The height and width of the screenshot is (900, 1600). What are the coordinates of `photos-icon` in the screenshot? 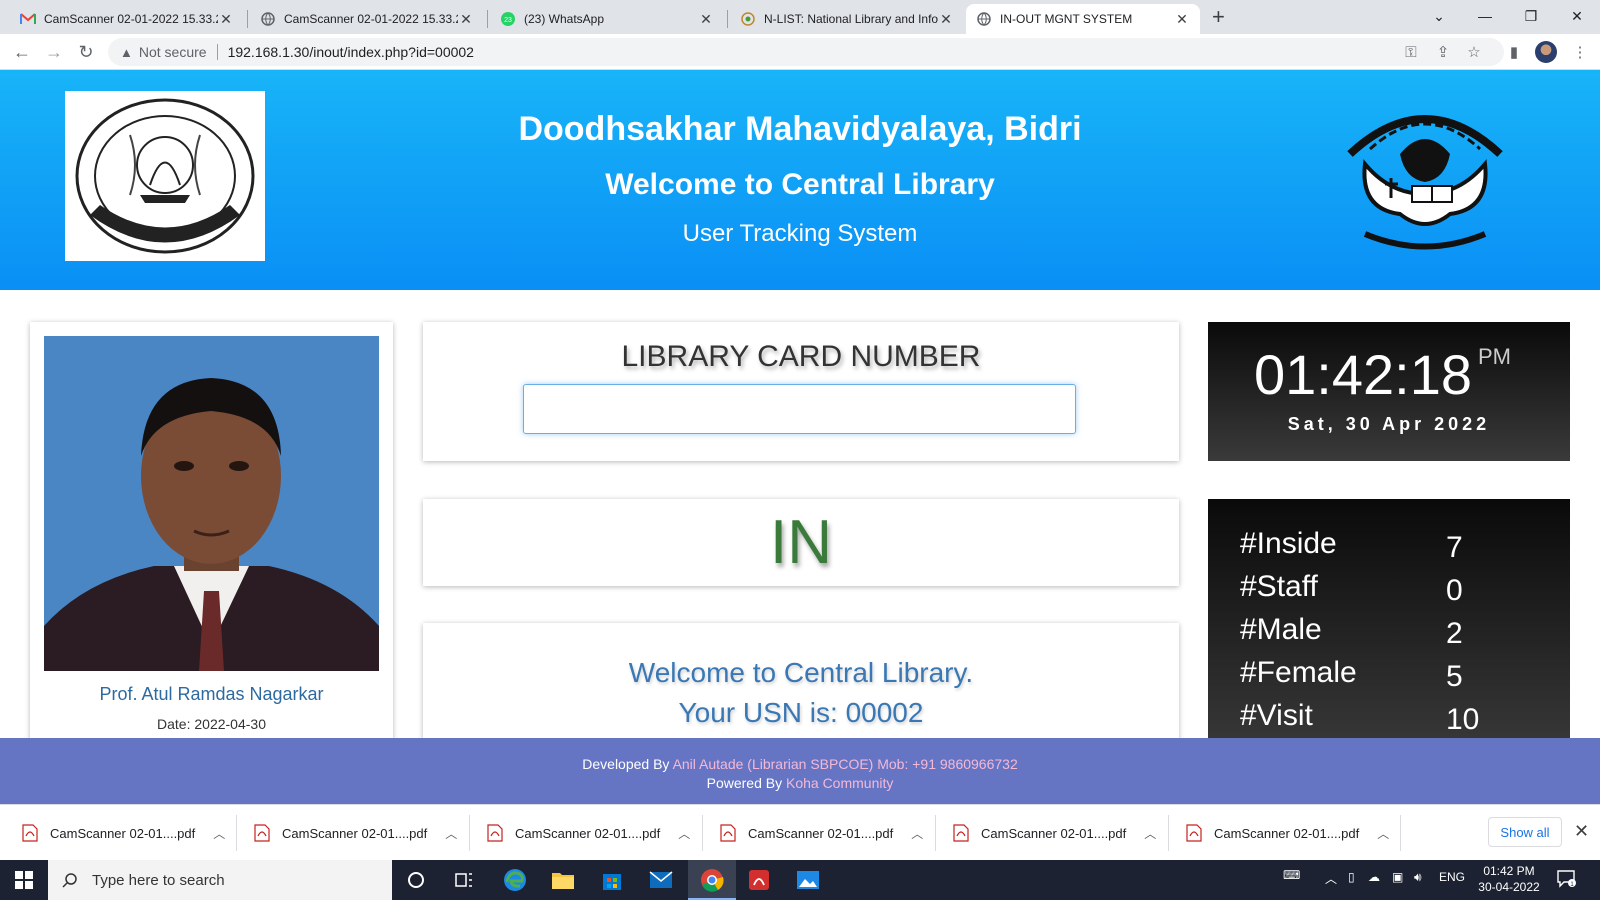 It's located at (808, 880).